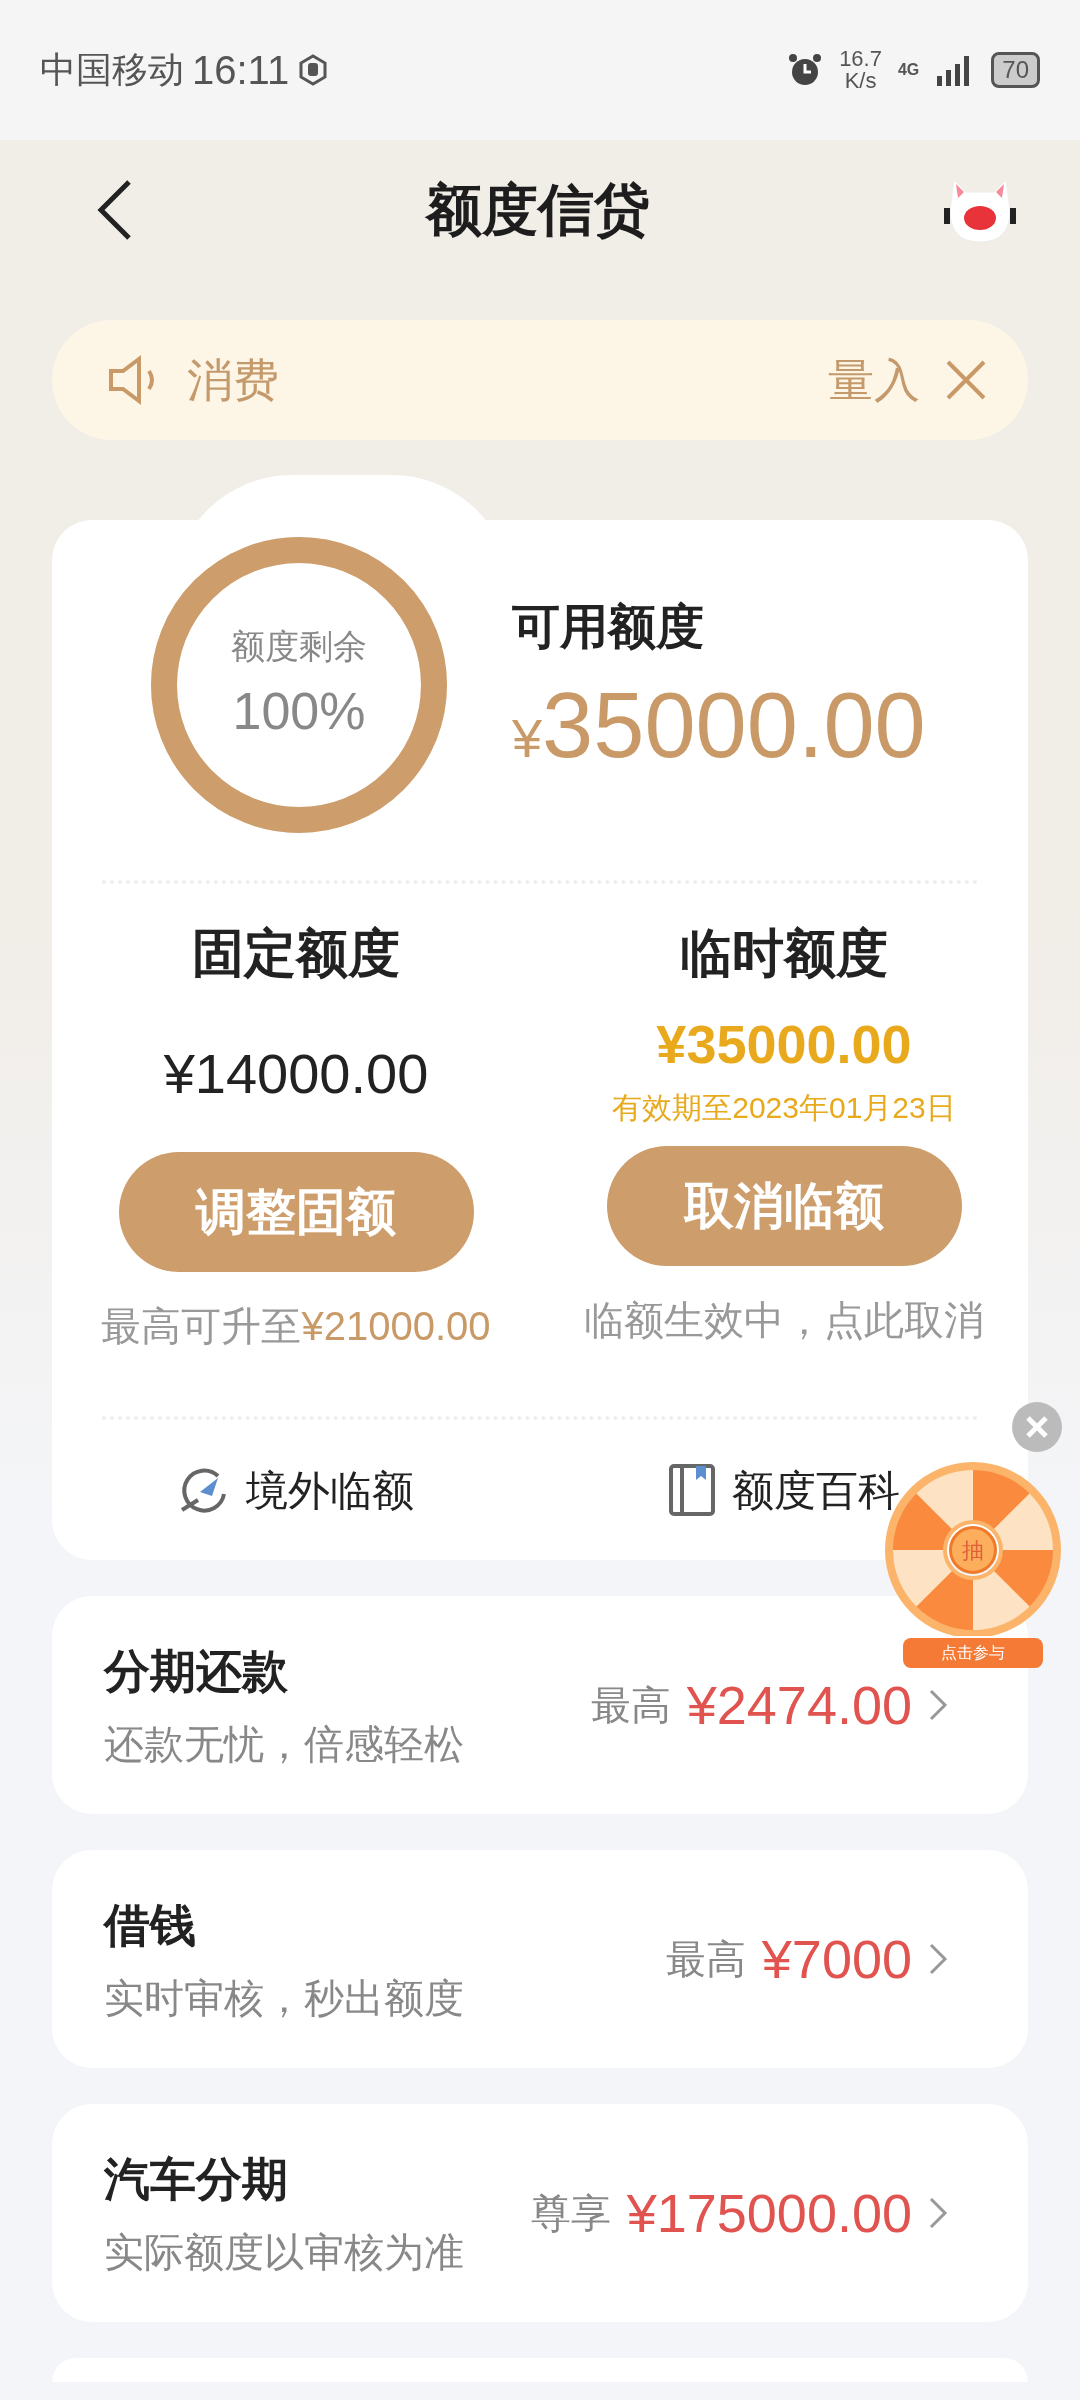 The image size is (1080, 2400). Describe the element at coordinates (284, 1998) in the screenshot. I see `product-subtitle: 实时审核，秒出额度` at that location.